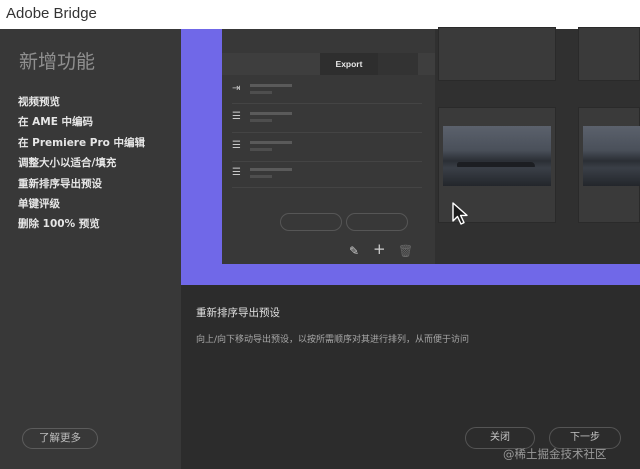 The width and height of the screenshot is (640, 469). Describe the element at coordinates (57, 62) in the screenshot. I see `sidebar-heading: 新增功能` at that location.